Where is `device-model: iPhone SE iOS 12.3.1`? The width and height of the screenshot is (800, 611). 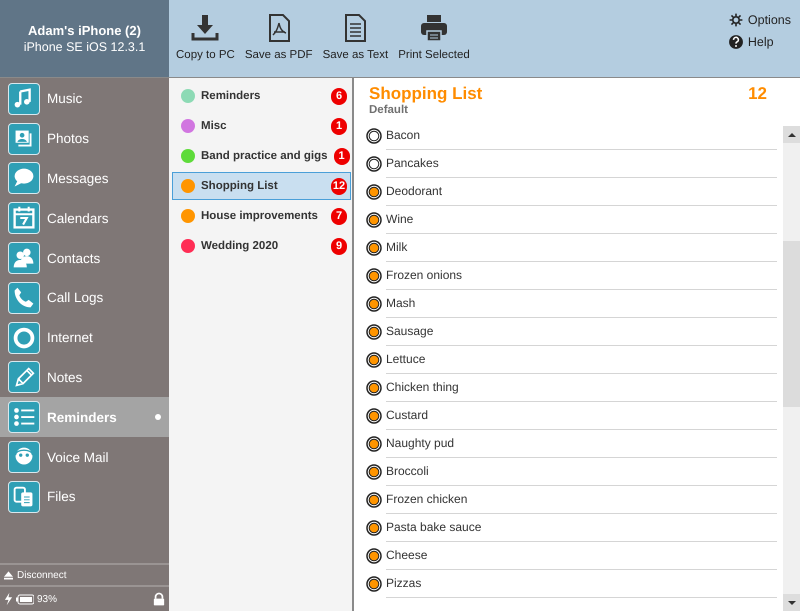 device-model: iPhone SE iOS 12.3.1 is located at coordinates (85, 47).